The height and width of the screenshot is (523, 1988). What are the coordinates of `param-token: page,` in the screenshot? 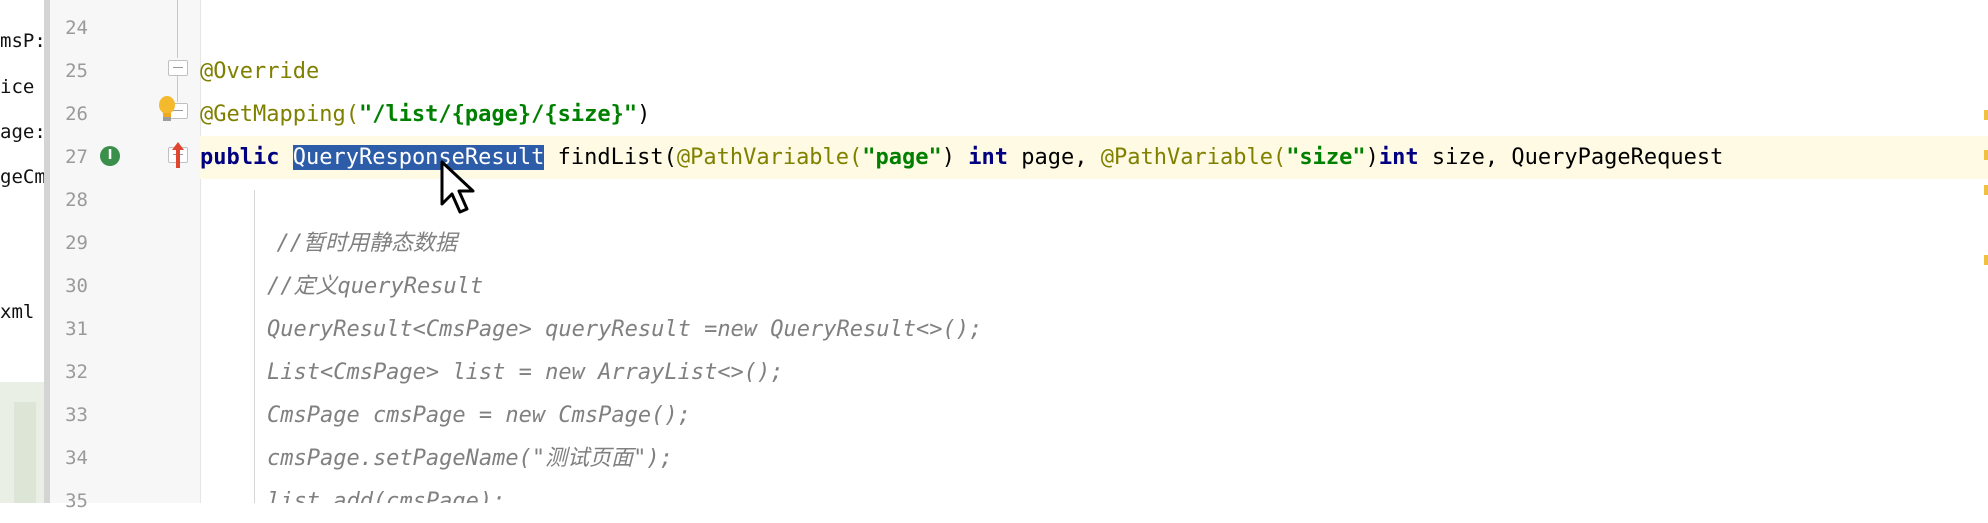 It's located at (1054, 157).